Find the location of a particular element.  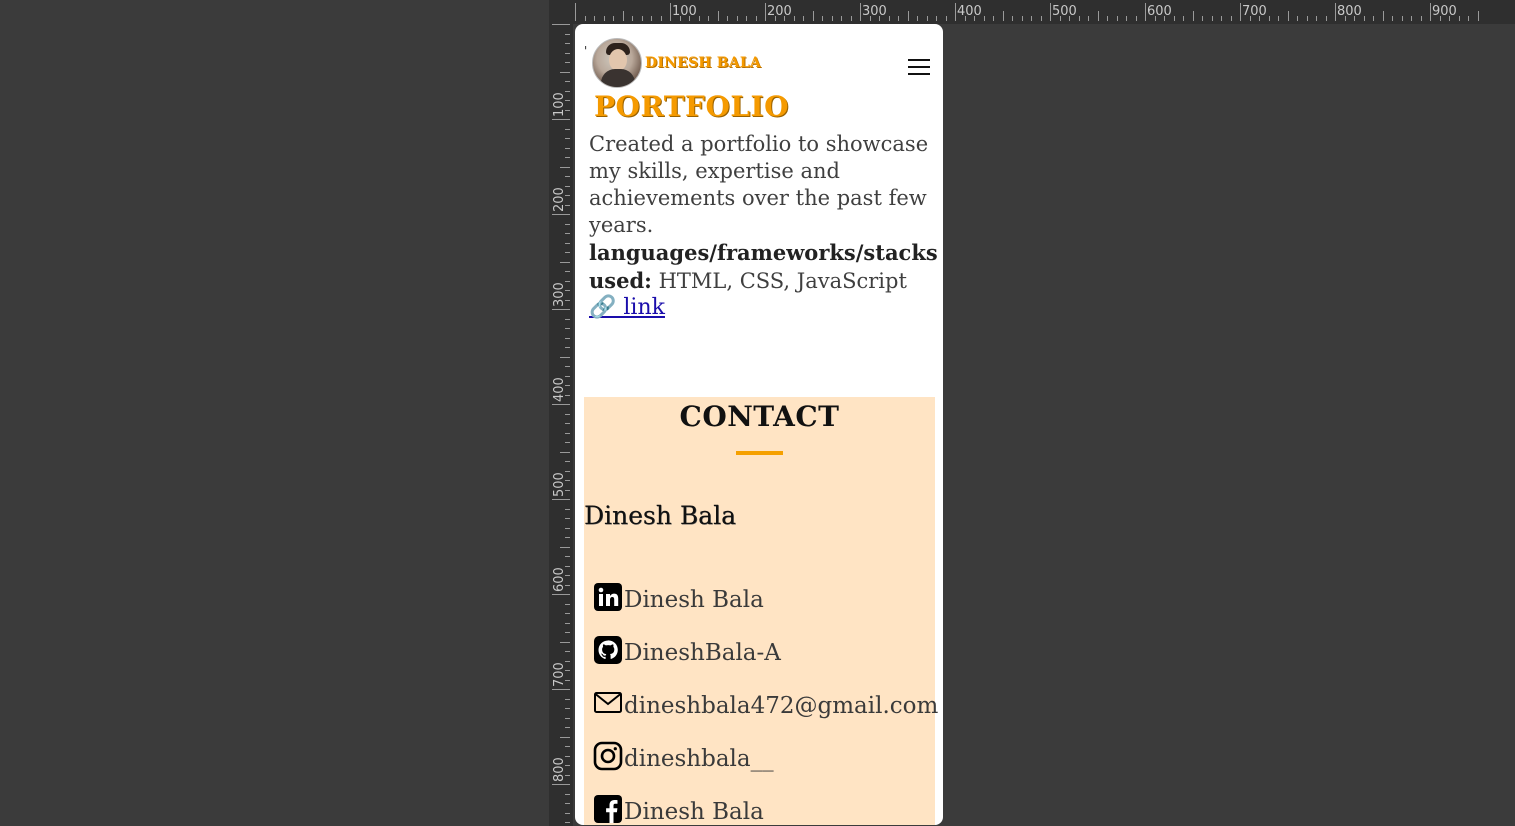

portfolio-link: 🔗 link is located at coordinates (627, 307).